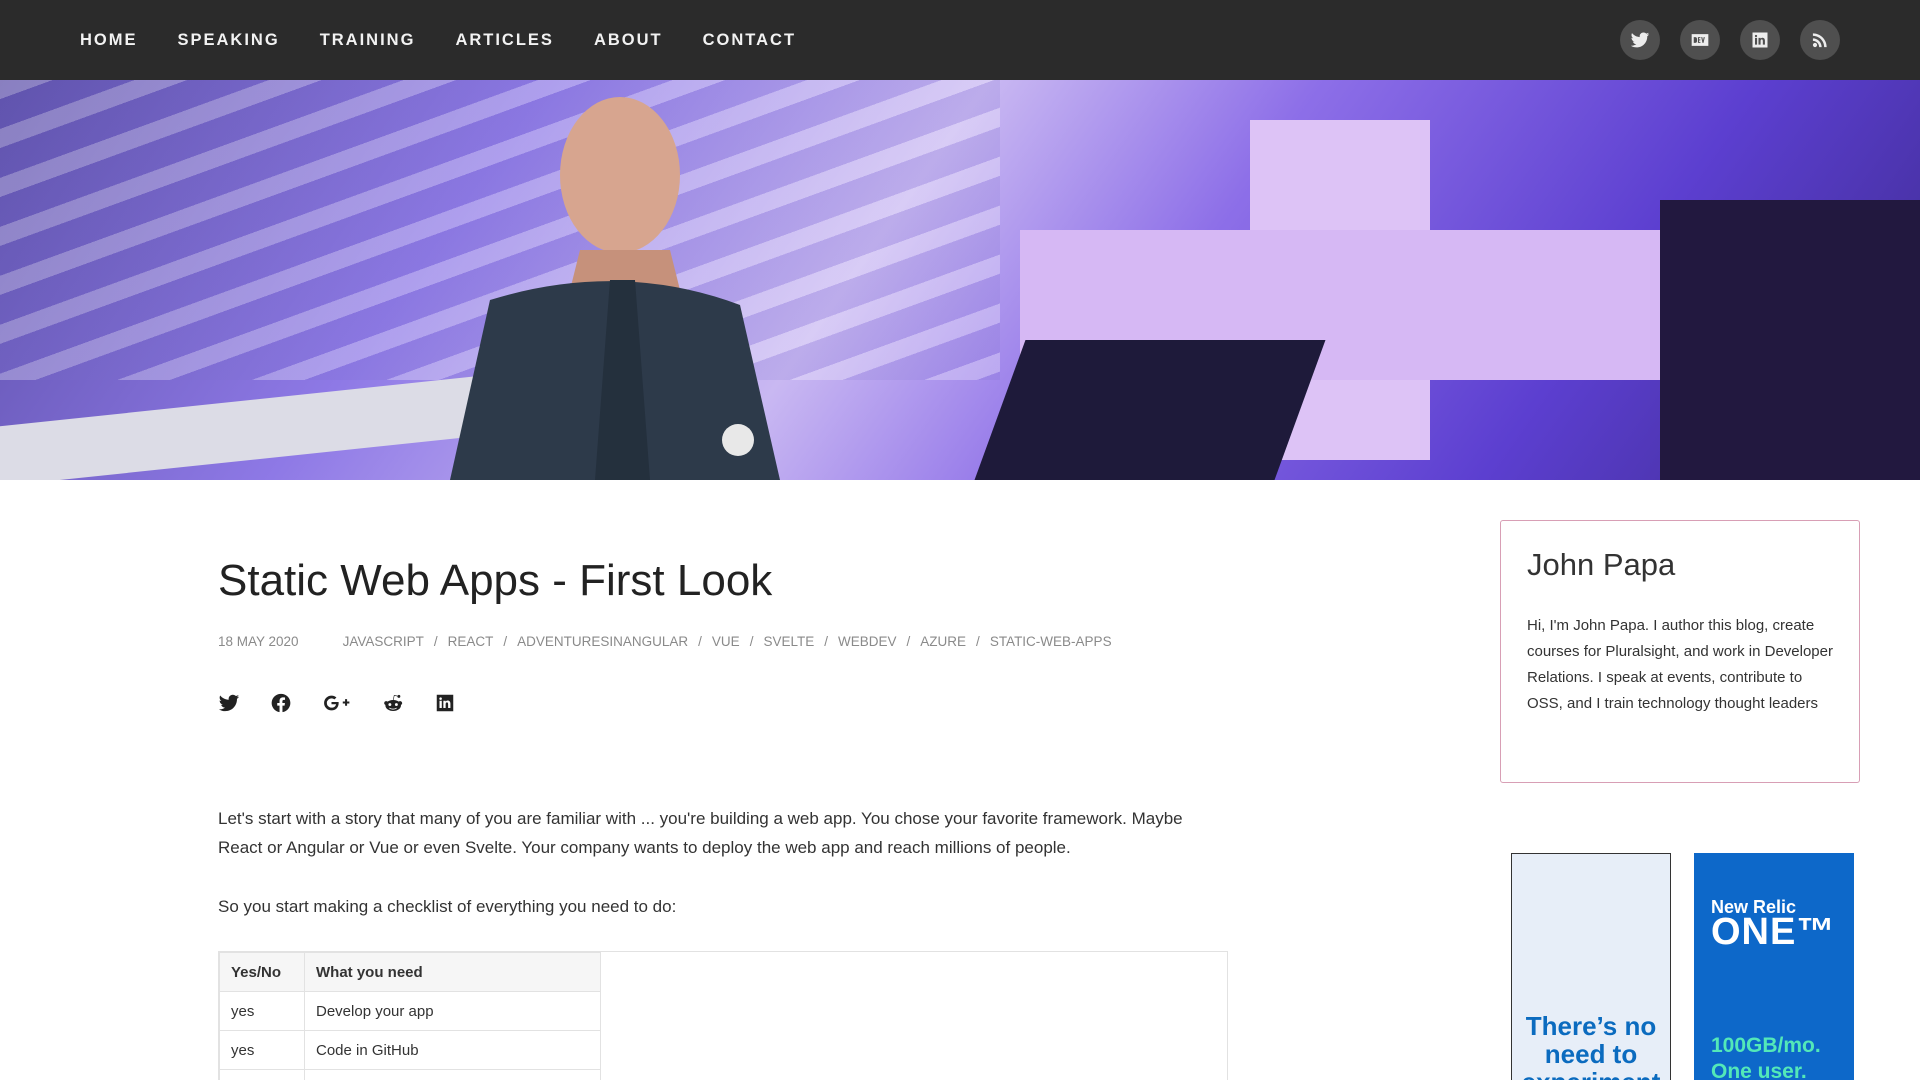 Image resolution: width=1920 pixels, height=1080 pixels. I want to click on share-facebook-button, so click(281, 703).